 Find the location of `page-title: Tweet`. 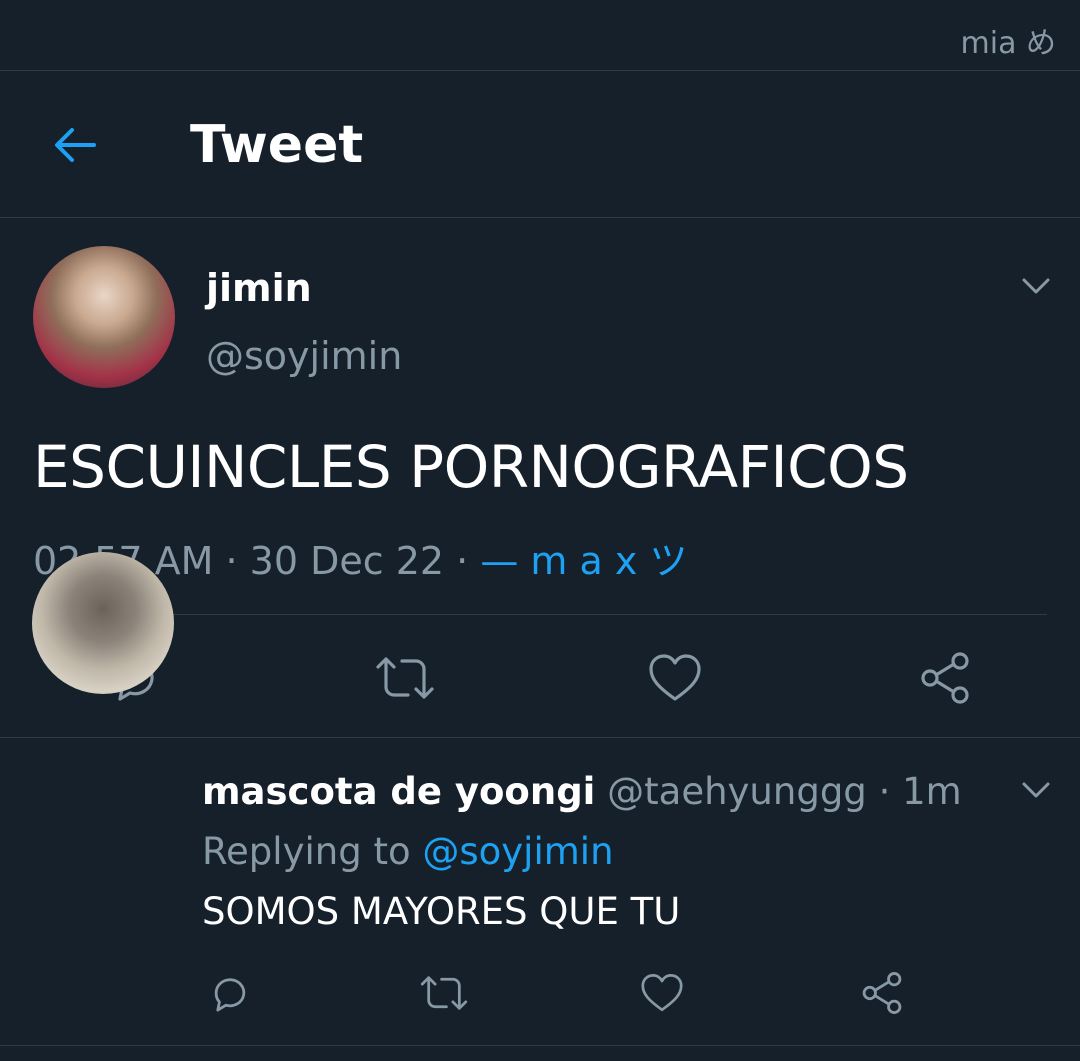

page-title: Tweet is located at coordinates (277, 145).